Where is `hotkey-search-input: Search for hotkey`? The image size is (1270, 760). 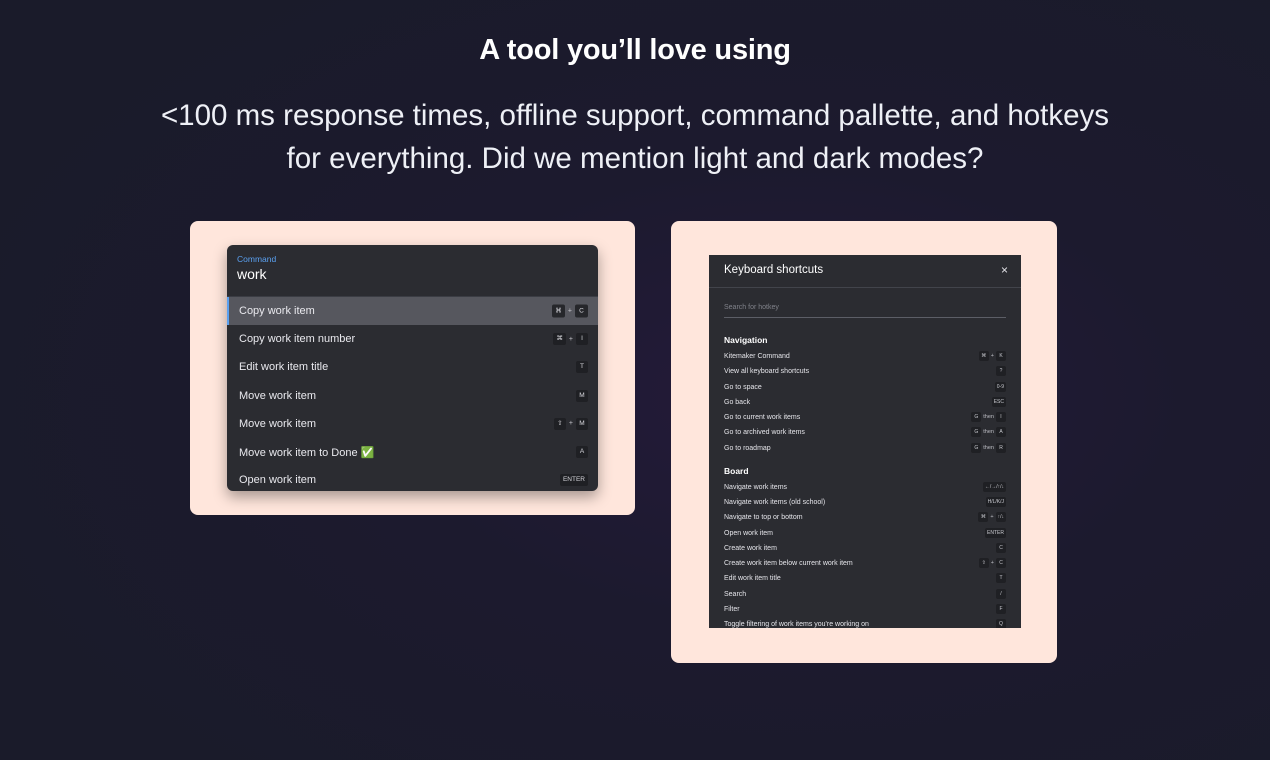 hotkey-search-input: Search for hotkey is located at coordinates (865, 311).